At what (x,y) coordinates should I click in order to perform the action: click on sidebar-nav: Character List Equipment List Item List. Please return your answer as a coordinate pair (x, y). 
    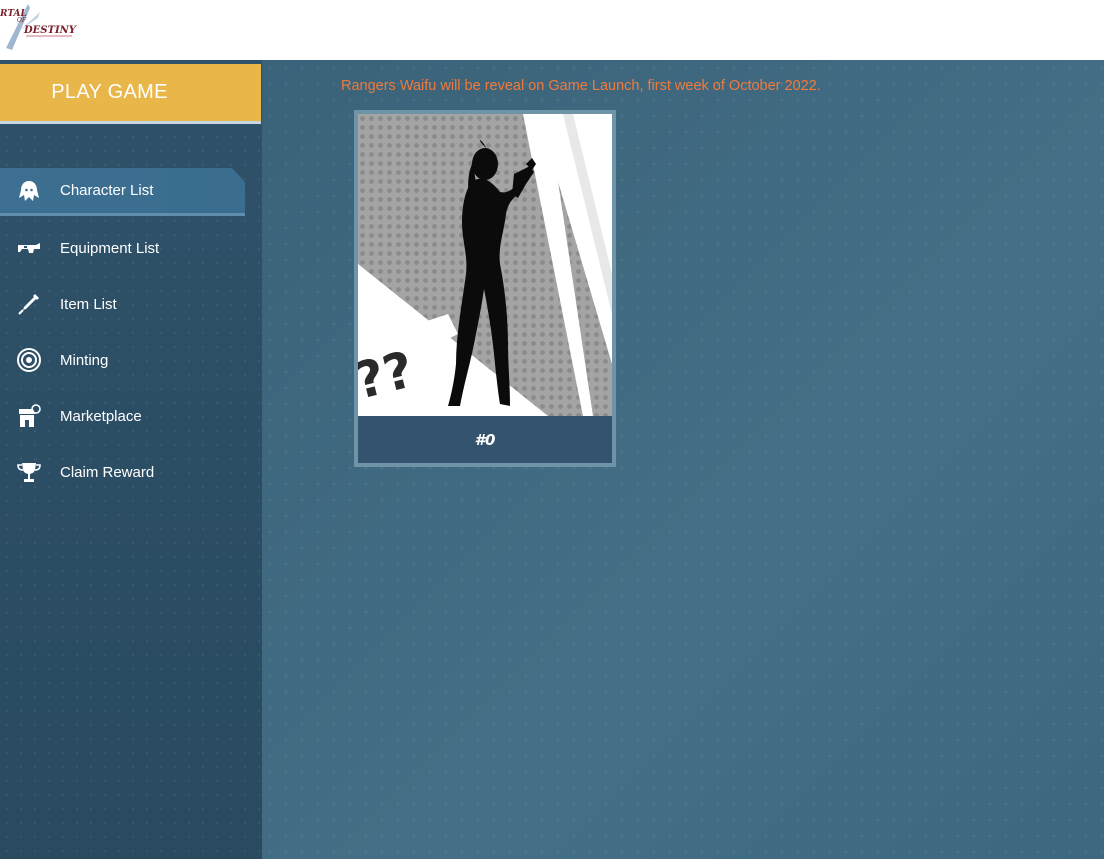
    Looking at the image, I should click on (131, 336).